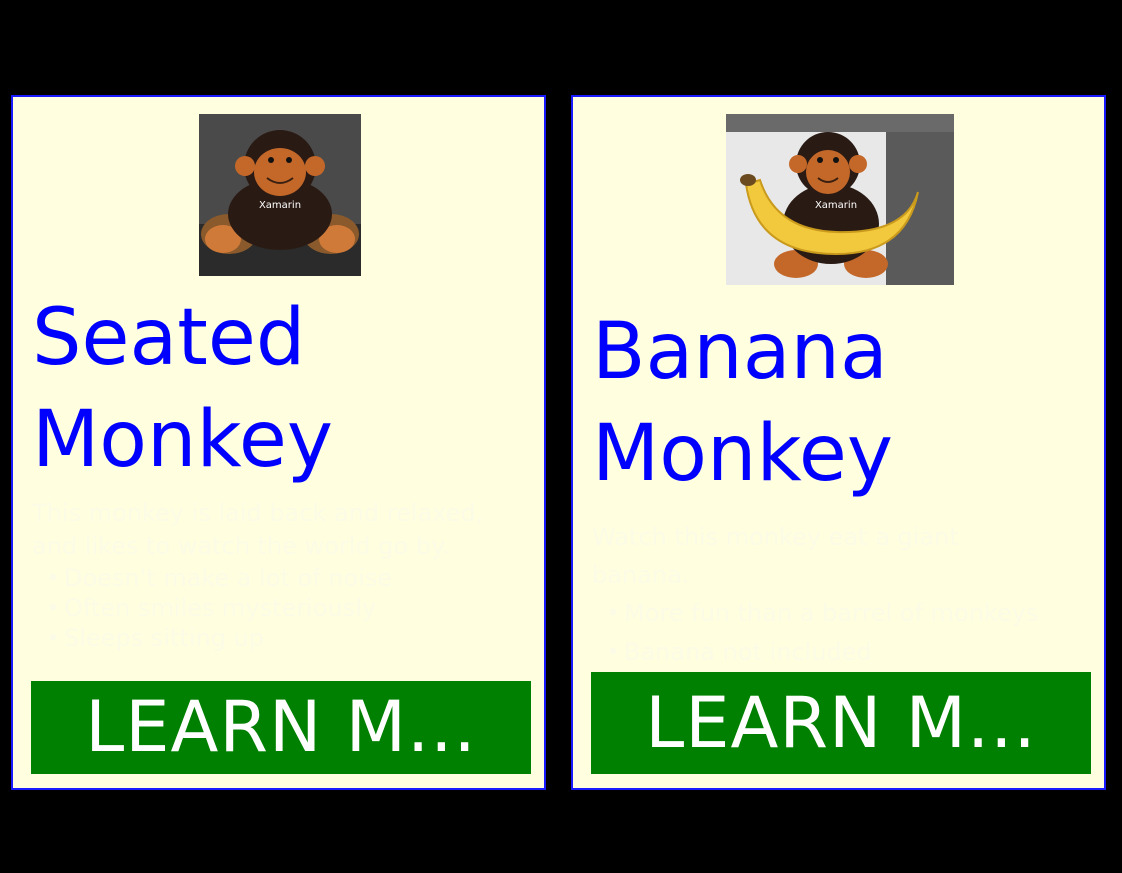 This screenshot has height=873, width=1122. Describe the element at coordinates (742, 403) in the screenshot. I see `card-title: Banana Monkey` at that location.